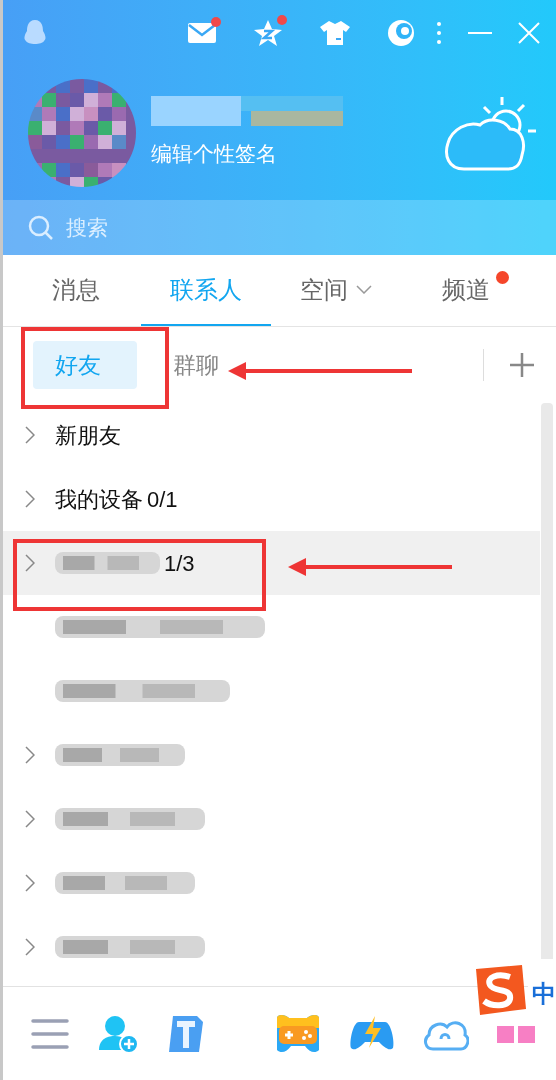  What do you see at coordinates (82, 133) in the screenshot?
I see `avatar` at bounding box center [82, 133].